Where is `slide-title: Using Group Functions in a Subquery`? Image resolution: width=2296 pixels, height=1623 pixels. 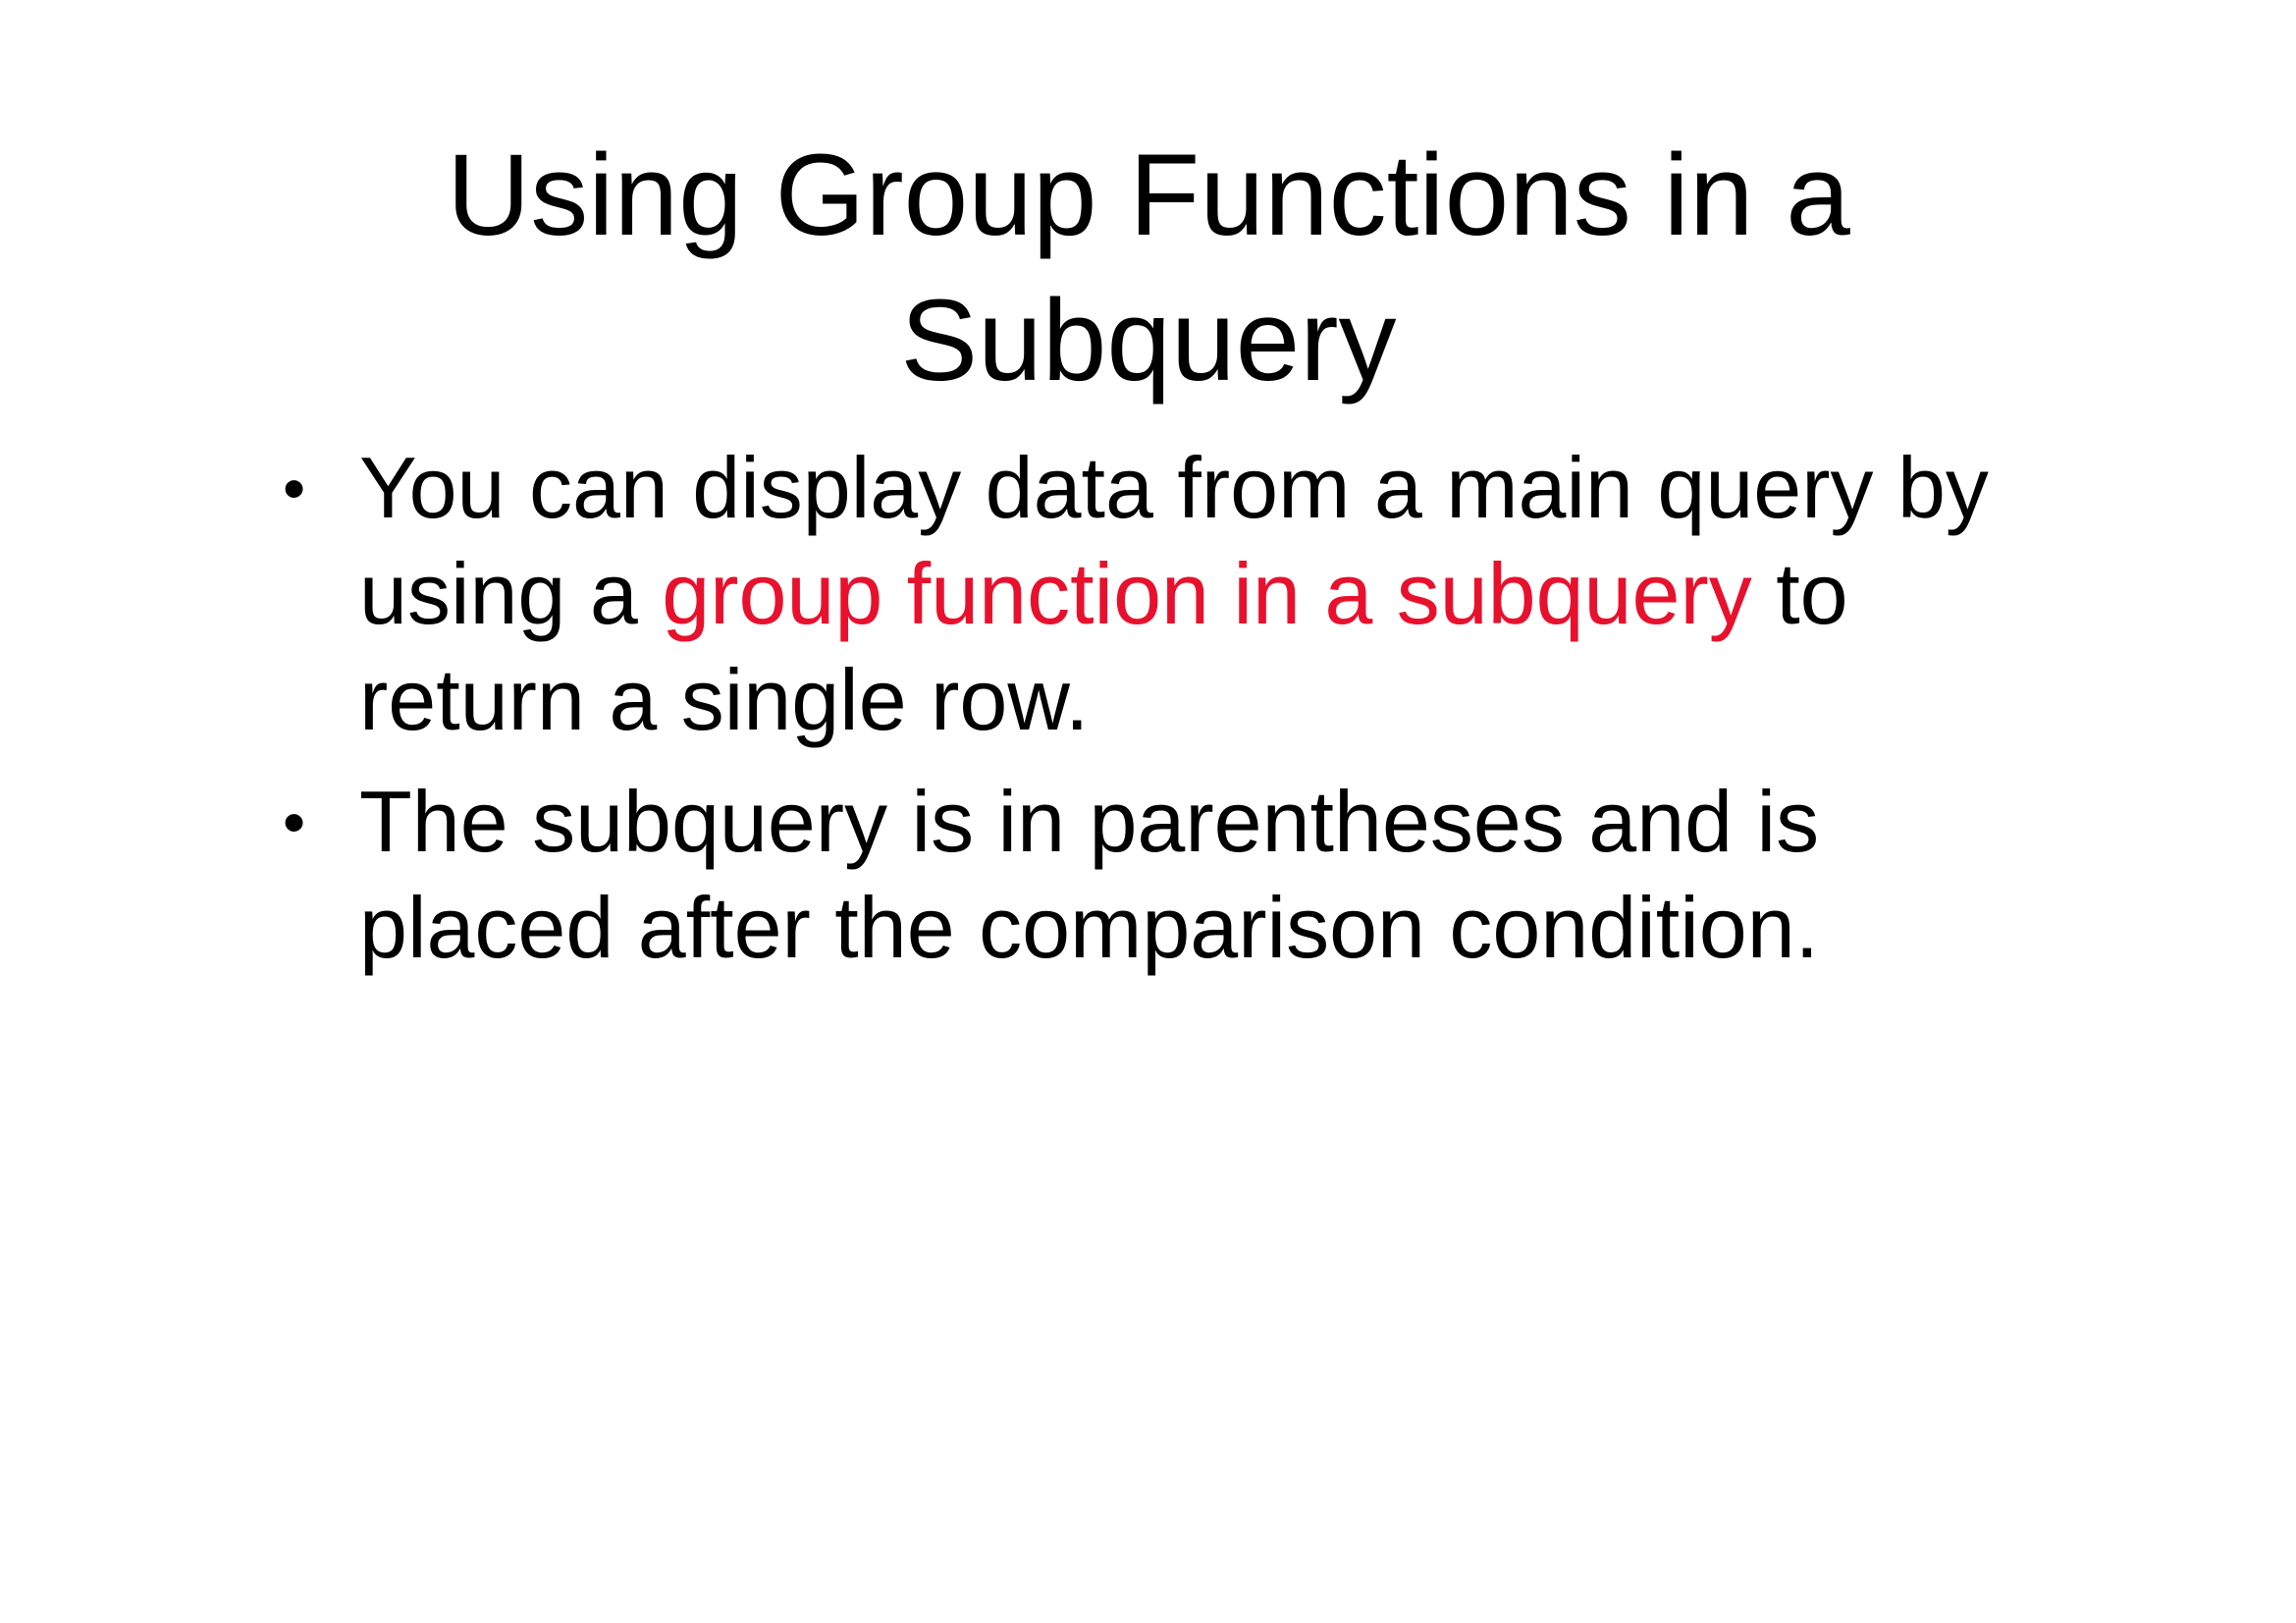
slide-title: Using Group Functions in a Subquery is located at coordinates (1148, 268).